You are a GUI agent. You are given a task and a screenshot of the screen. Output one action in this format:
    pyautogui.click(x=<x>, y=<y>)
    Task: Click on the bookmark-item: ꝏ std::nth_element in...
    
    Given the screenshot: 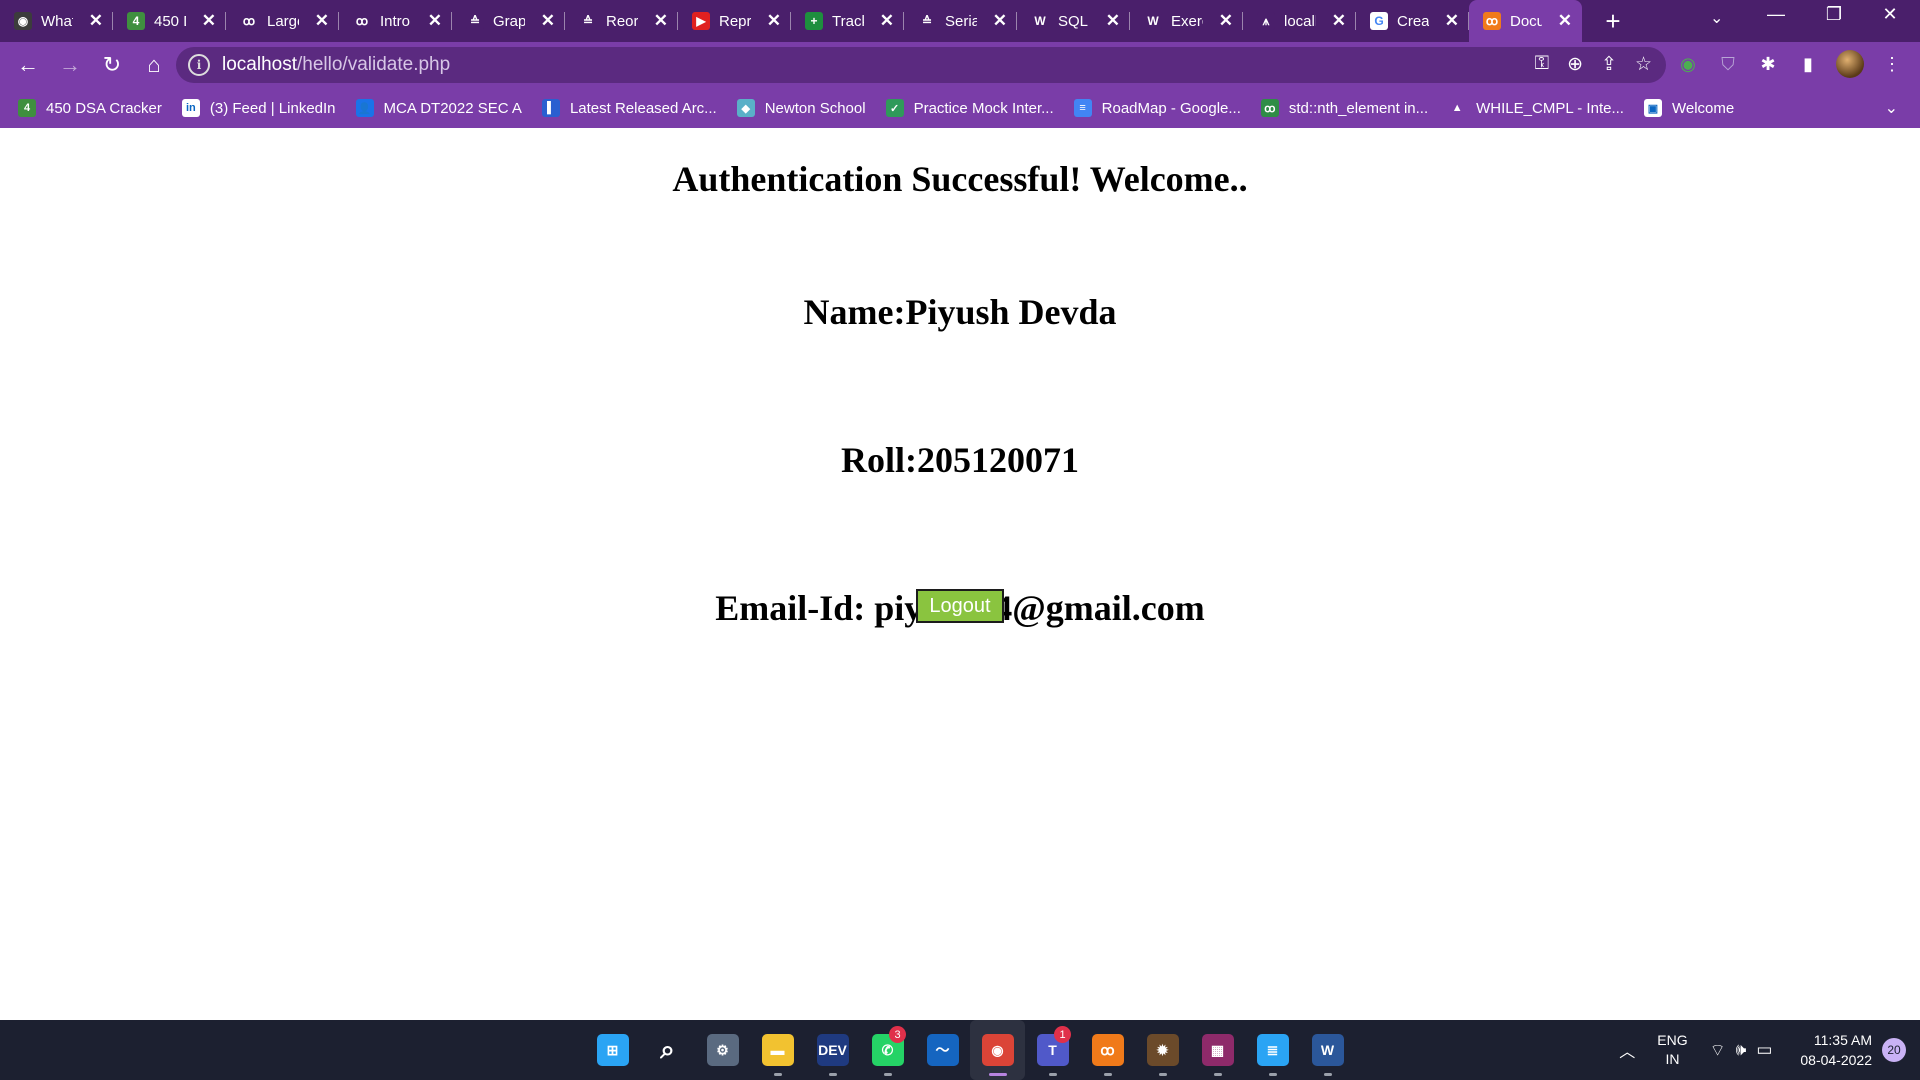 What is the action you would take?
    pyautogui.click(x=1344, y=108)
    